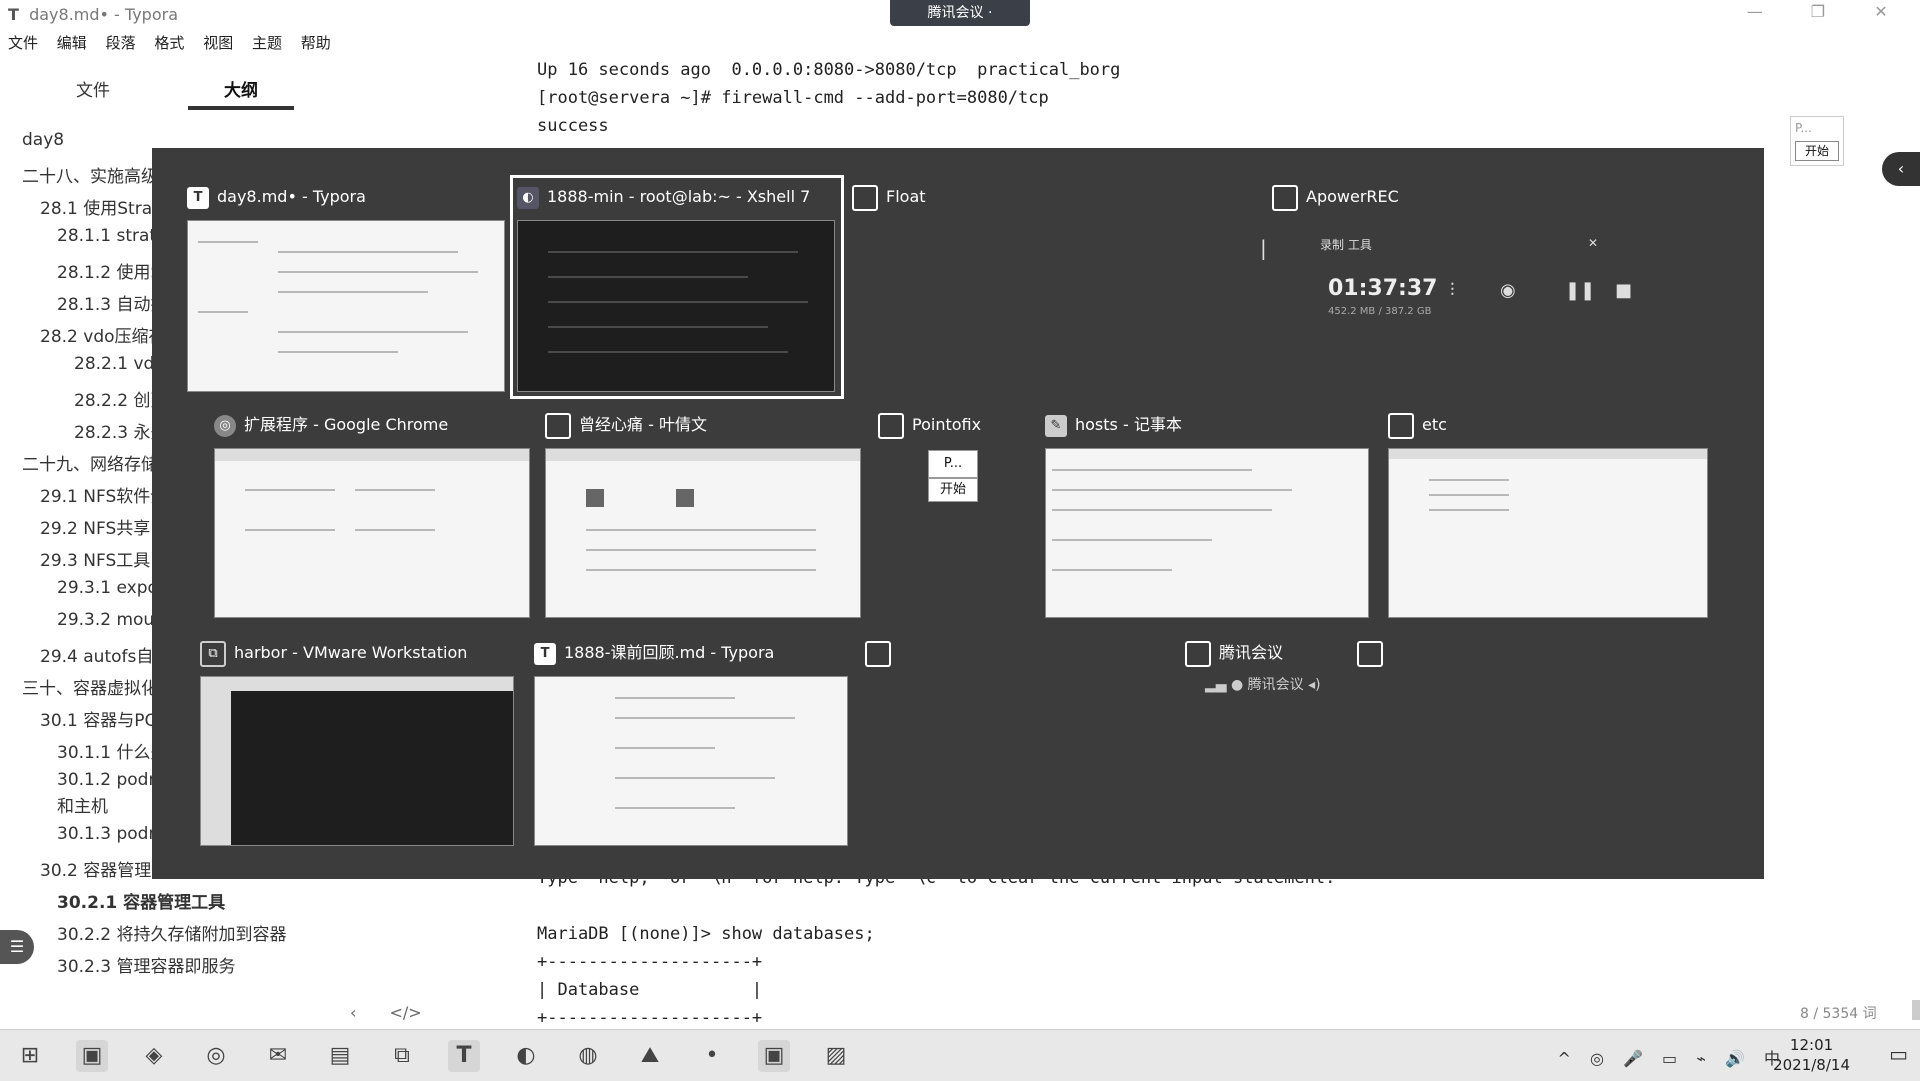  What do you see at coordinates (353, 1012) in the screenshot?
I see `nav-prev-button: ‹` at bounding box center [353, 1012].